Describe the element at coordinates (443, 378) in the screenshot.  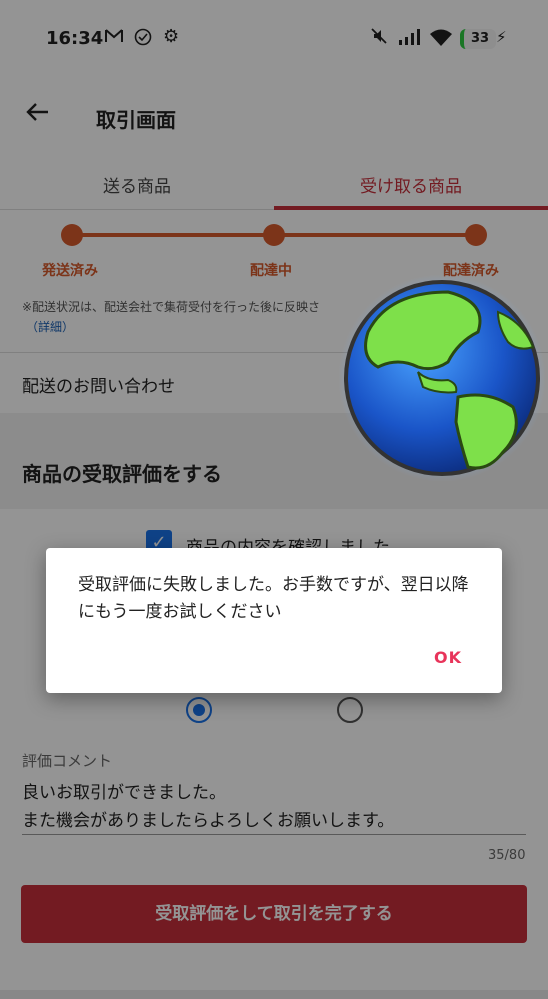
I see `globe-icon` at that location.